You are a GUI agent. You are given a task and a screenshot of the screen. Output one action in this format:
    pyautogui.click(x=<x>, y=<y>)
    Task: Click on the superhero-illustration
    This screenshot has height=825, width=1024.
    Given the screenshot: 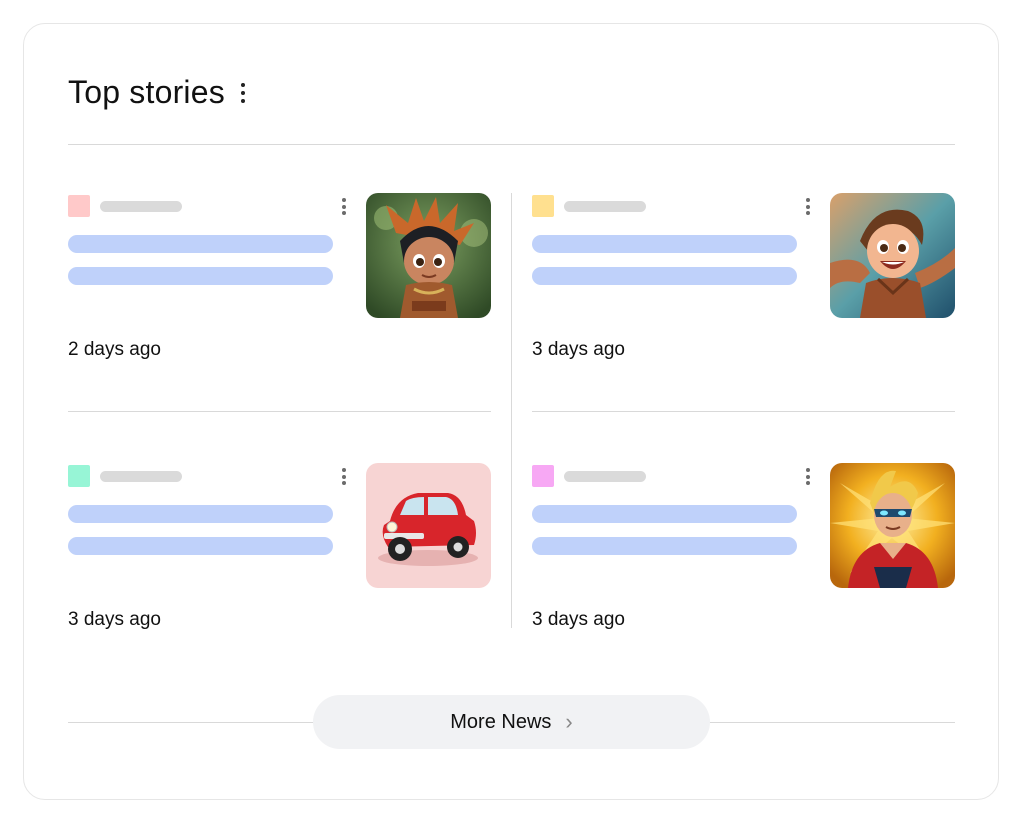 What is the action you would take?
    pyautogui.click(x=892, y=525)
    